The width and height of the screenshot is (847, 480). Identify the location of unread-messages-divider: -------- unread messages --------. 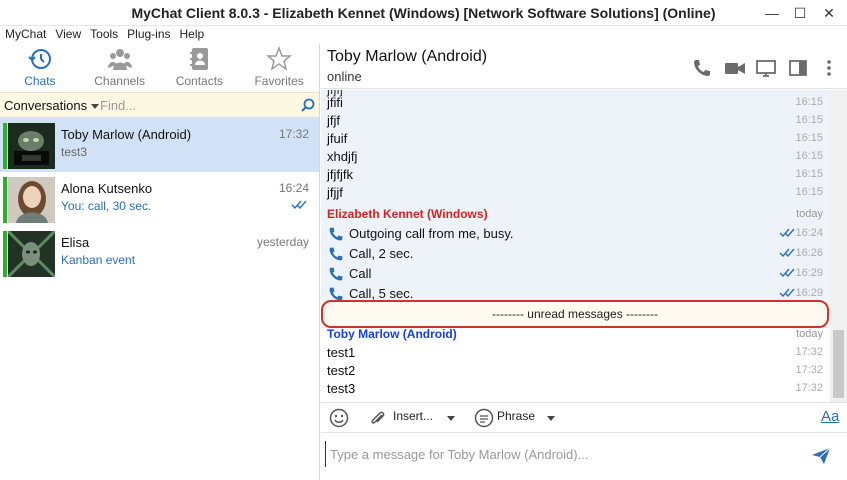
(575, 314).